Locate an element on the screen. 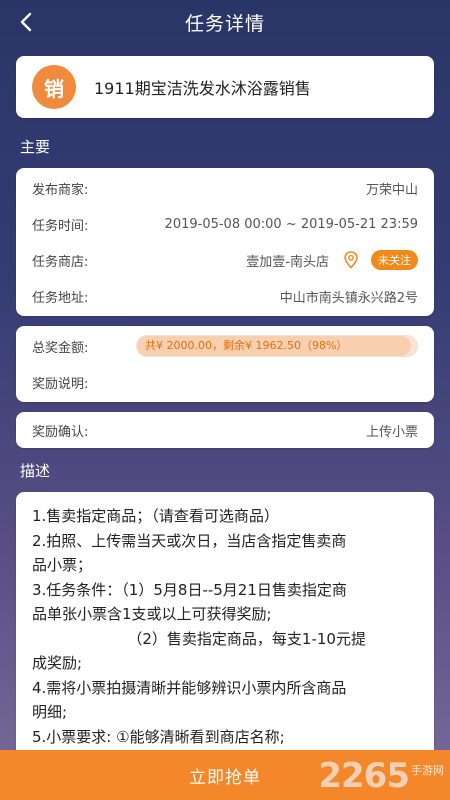  merchant-value: 万荣中山 is located at coordinates (391, 190).